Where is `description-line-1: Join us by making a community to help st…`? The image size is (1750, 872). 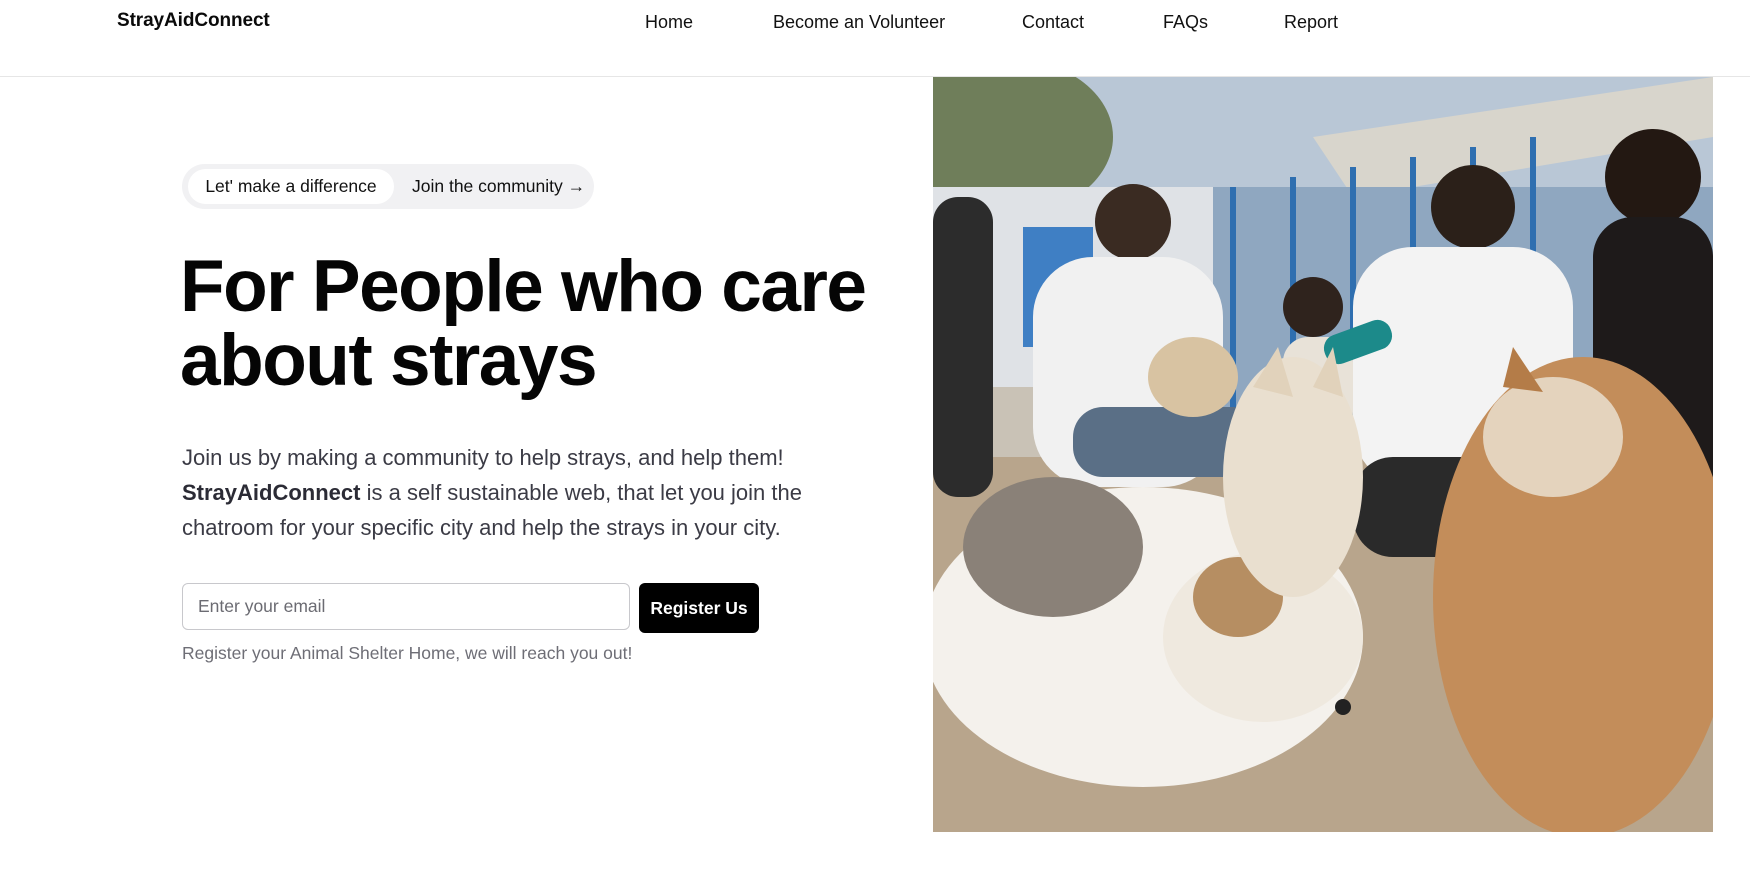
description-line-1: Join us by making a community to help st… is located at coordinates (483, 457).